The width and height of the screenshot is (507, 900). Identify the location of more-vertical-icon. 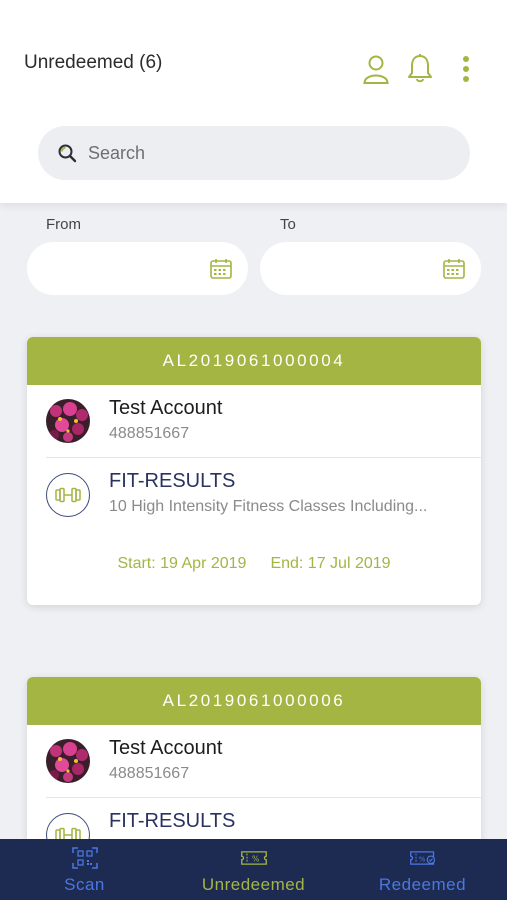
(466, 69).